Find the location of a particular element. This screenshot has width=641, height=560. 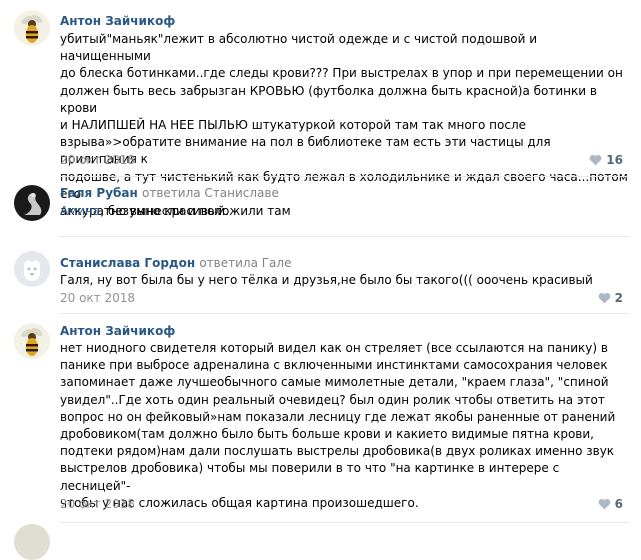

default-dog-avatar-icon is located at coordinates (32, 269).